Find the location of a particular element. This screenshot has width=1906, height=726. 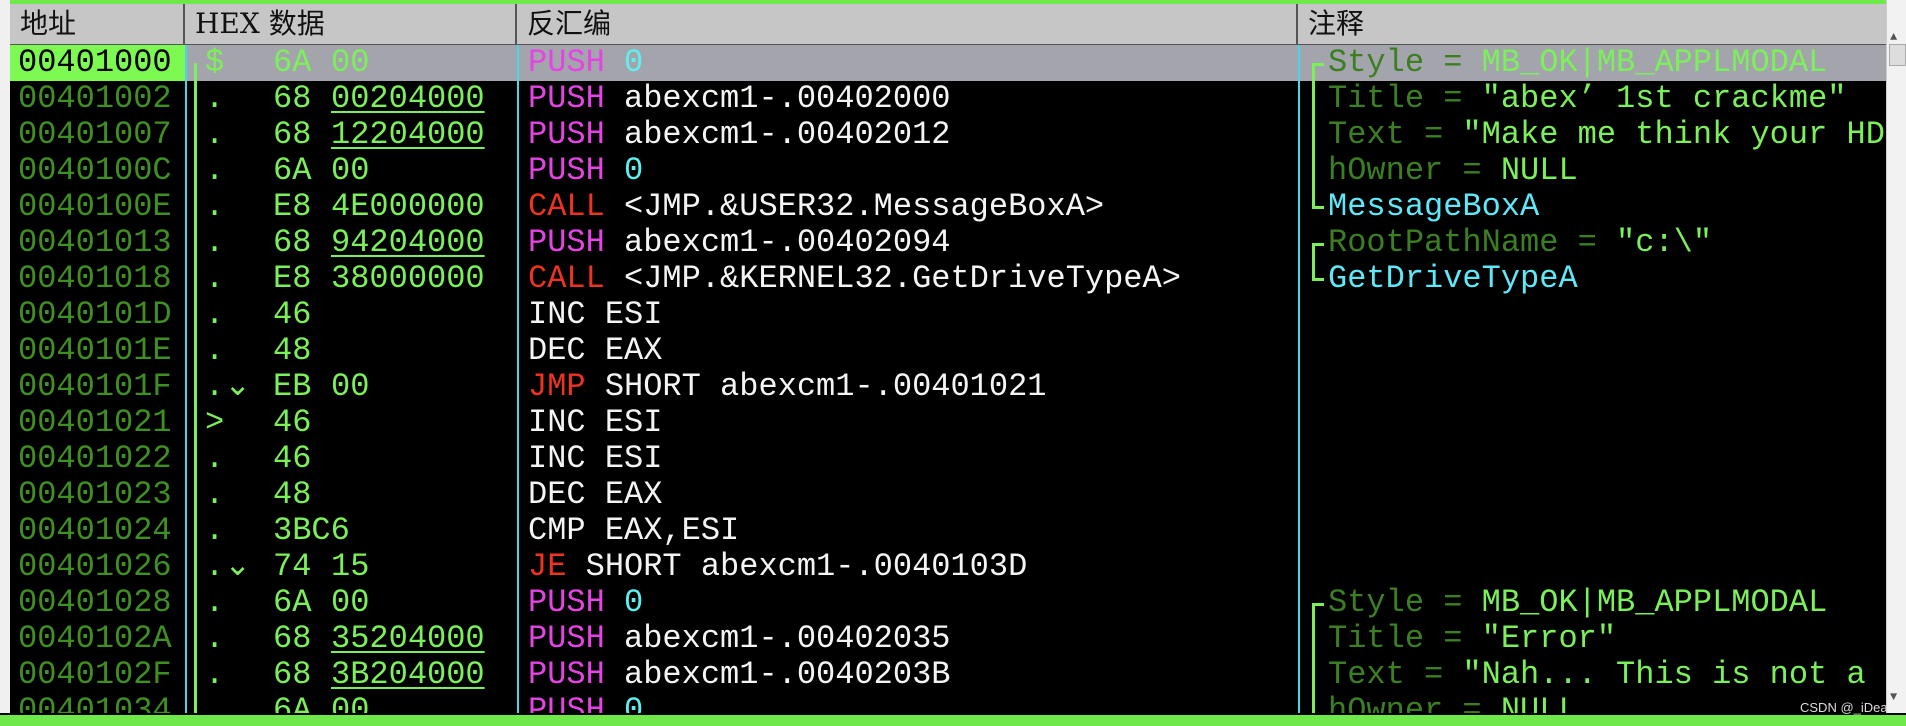

header-comment: 注释 is located at coordinates (1592, 24).